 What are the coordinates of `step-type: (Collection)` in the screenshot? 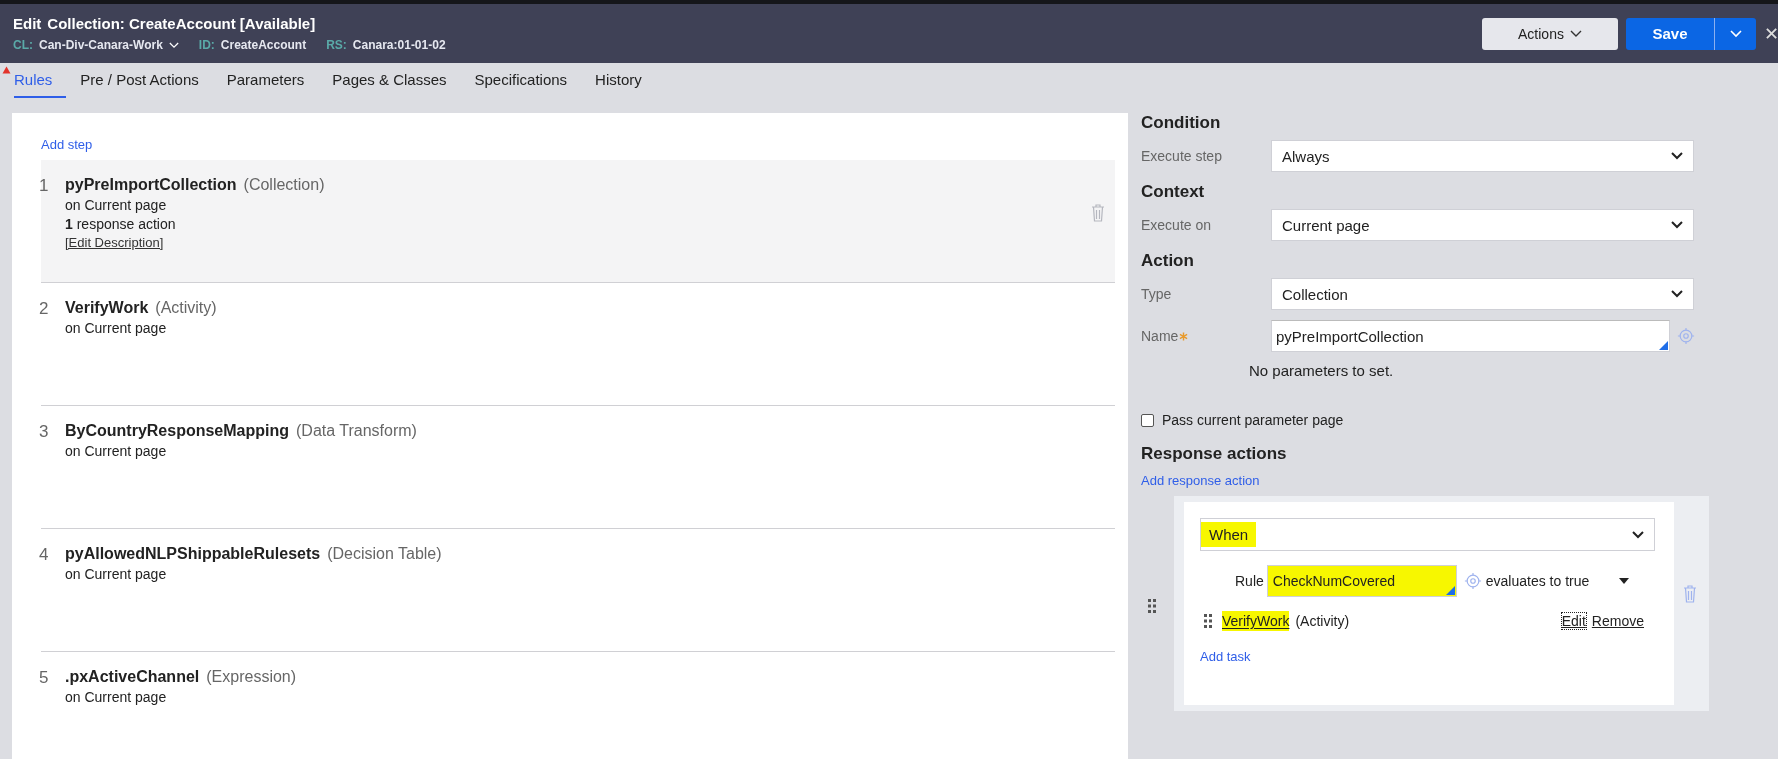 It's located at (284, 185).